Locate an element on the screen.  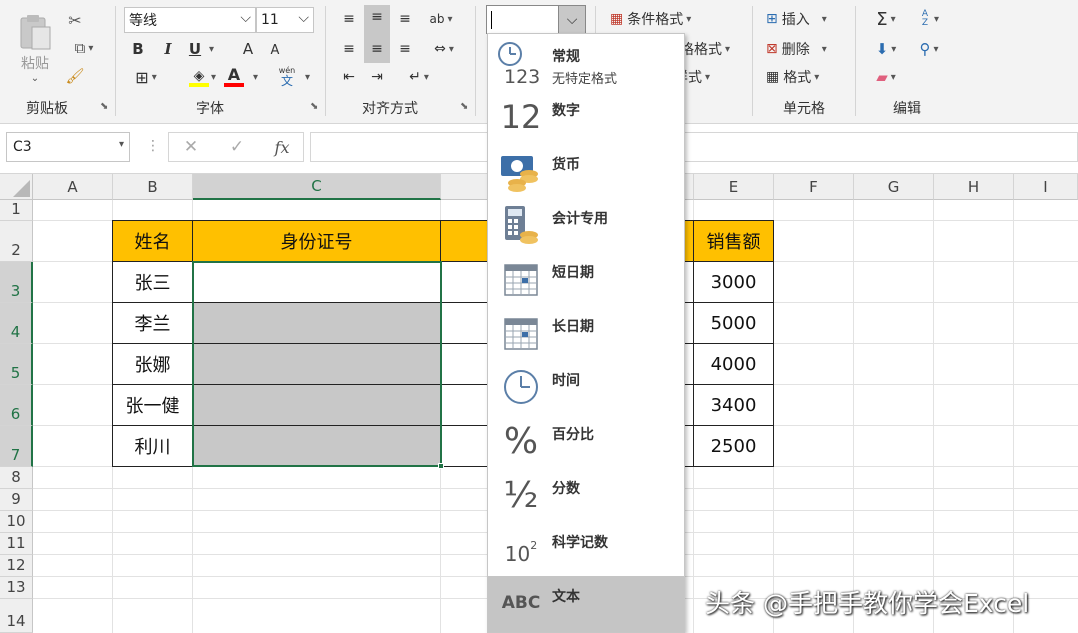
font-launcher-icon: ⬊ is located at coordinates (314, 106).